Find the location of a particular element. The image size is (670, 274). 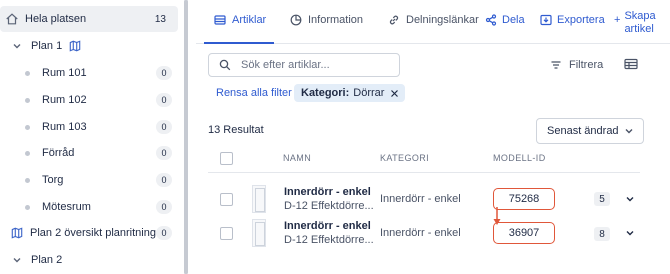

sidebar-item-plan-2-overview: Plan 2 översikt planritning... 0 is located at coordinates (89, 233).